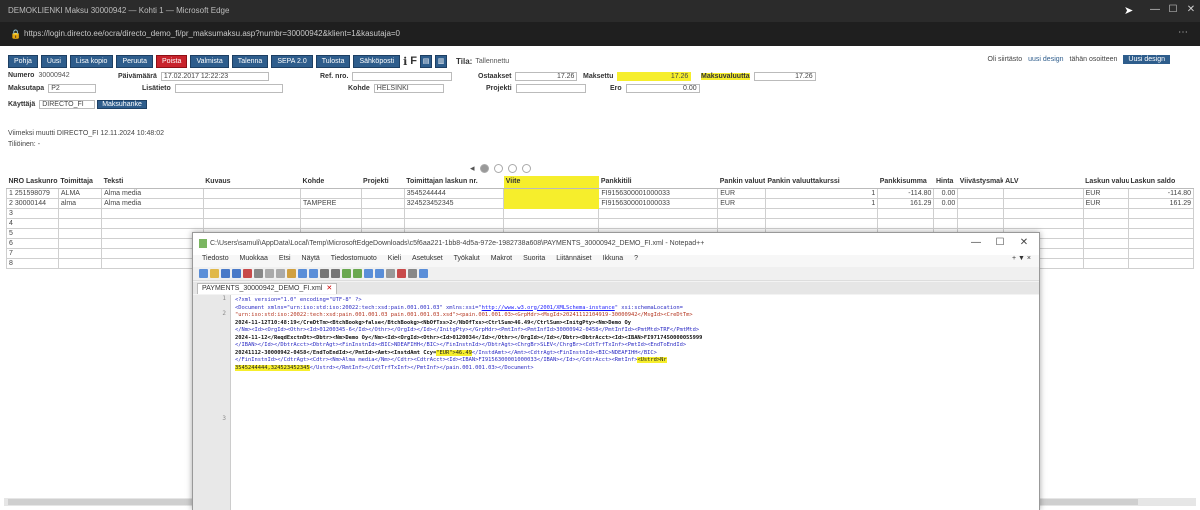 Image resolution: width=1200 pixels, height=510 pixels. Describe the element at coordinates (1173, 10) in the screenshot. I see `maximize-icon: ☐` at that location.